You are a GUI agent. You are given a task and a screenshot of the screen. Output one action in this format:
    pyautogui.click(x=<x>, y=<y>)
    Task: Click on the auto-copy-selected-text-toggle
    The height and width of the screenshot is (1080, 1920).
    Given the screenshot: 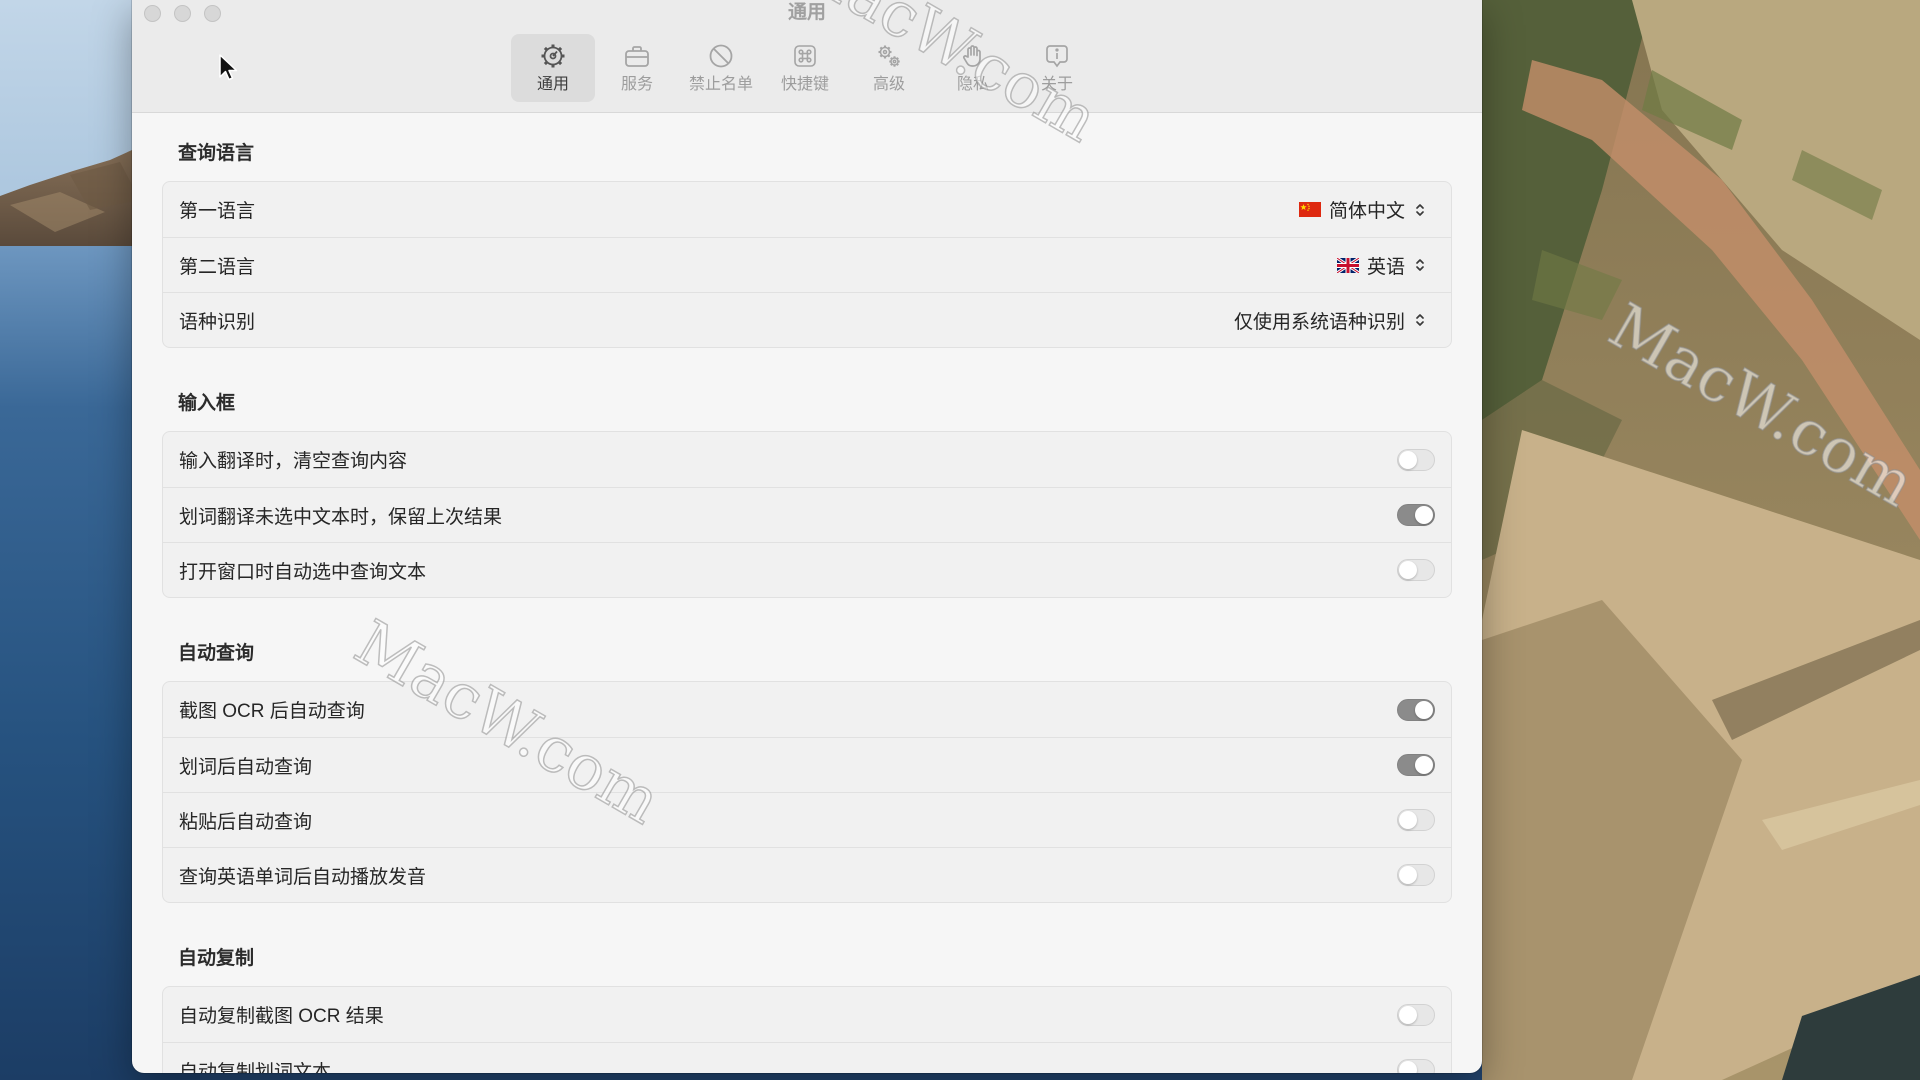 What is the action you would take?
    pyautogui.click(x=1416, y=1066)
    